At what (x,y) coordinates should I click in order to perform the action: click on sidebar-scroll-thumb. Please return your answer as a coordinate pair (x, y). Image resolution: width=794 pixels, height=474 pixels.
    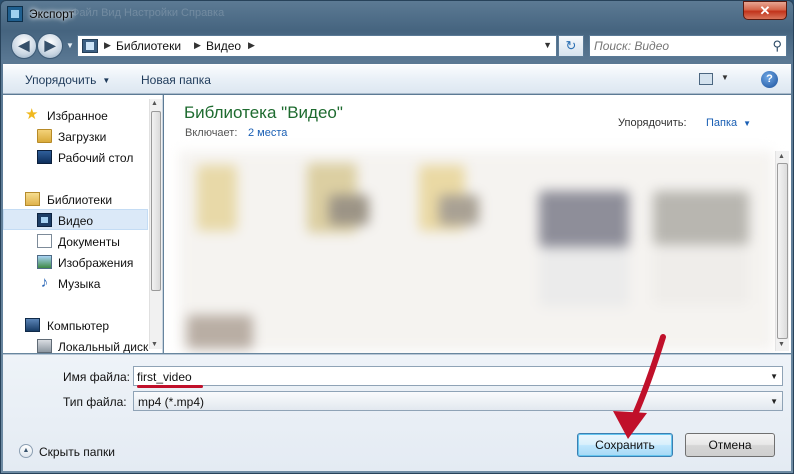
    Looking at the image, I should click on (156, 201).